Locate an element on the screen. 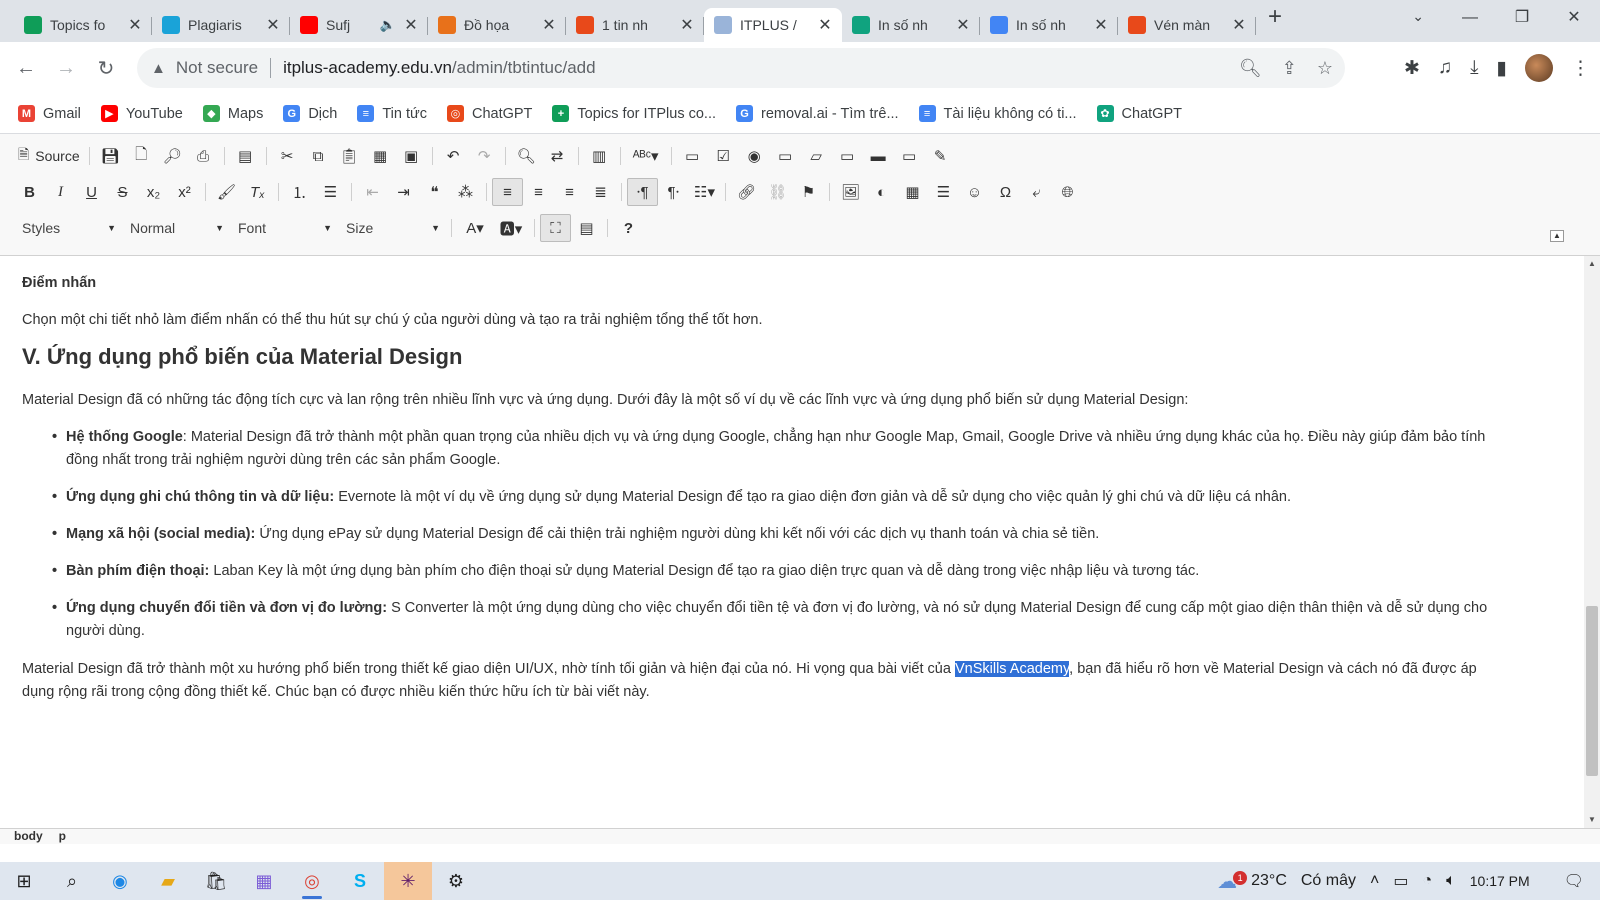 The height and width of the screenshot is (900, 1600). select-field-icon: ▭ is located at coordinates (847, 156).